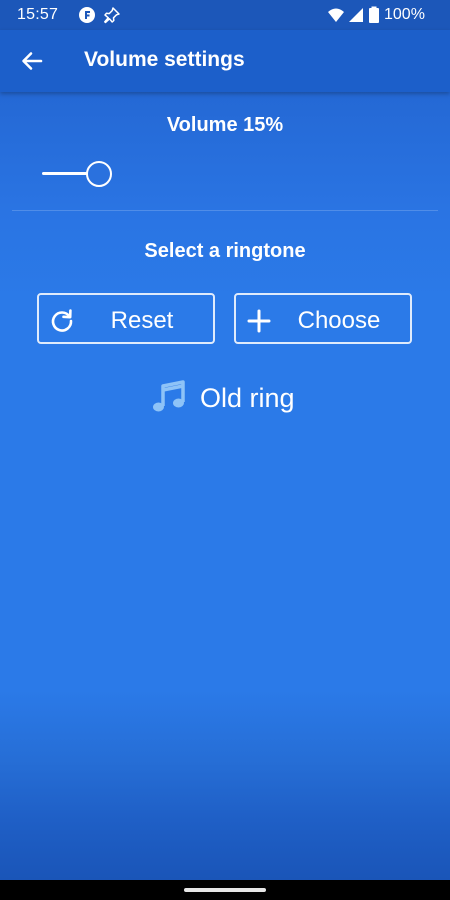 The height and width of the screenshot is (900, 450). Describe the element at coordinates (164, 59) in the screenshot. I see `page-title: Volume settings` at that location.